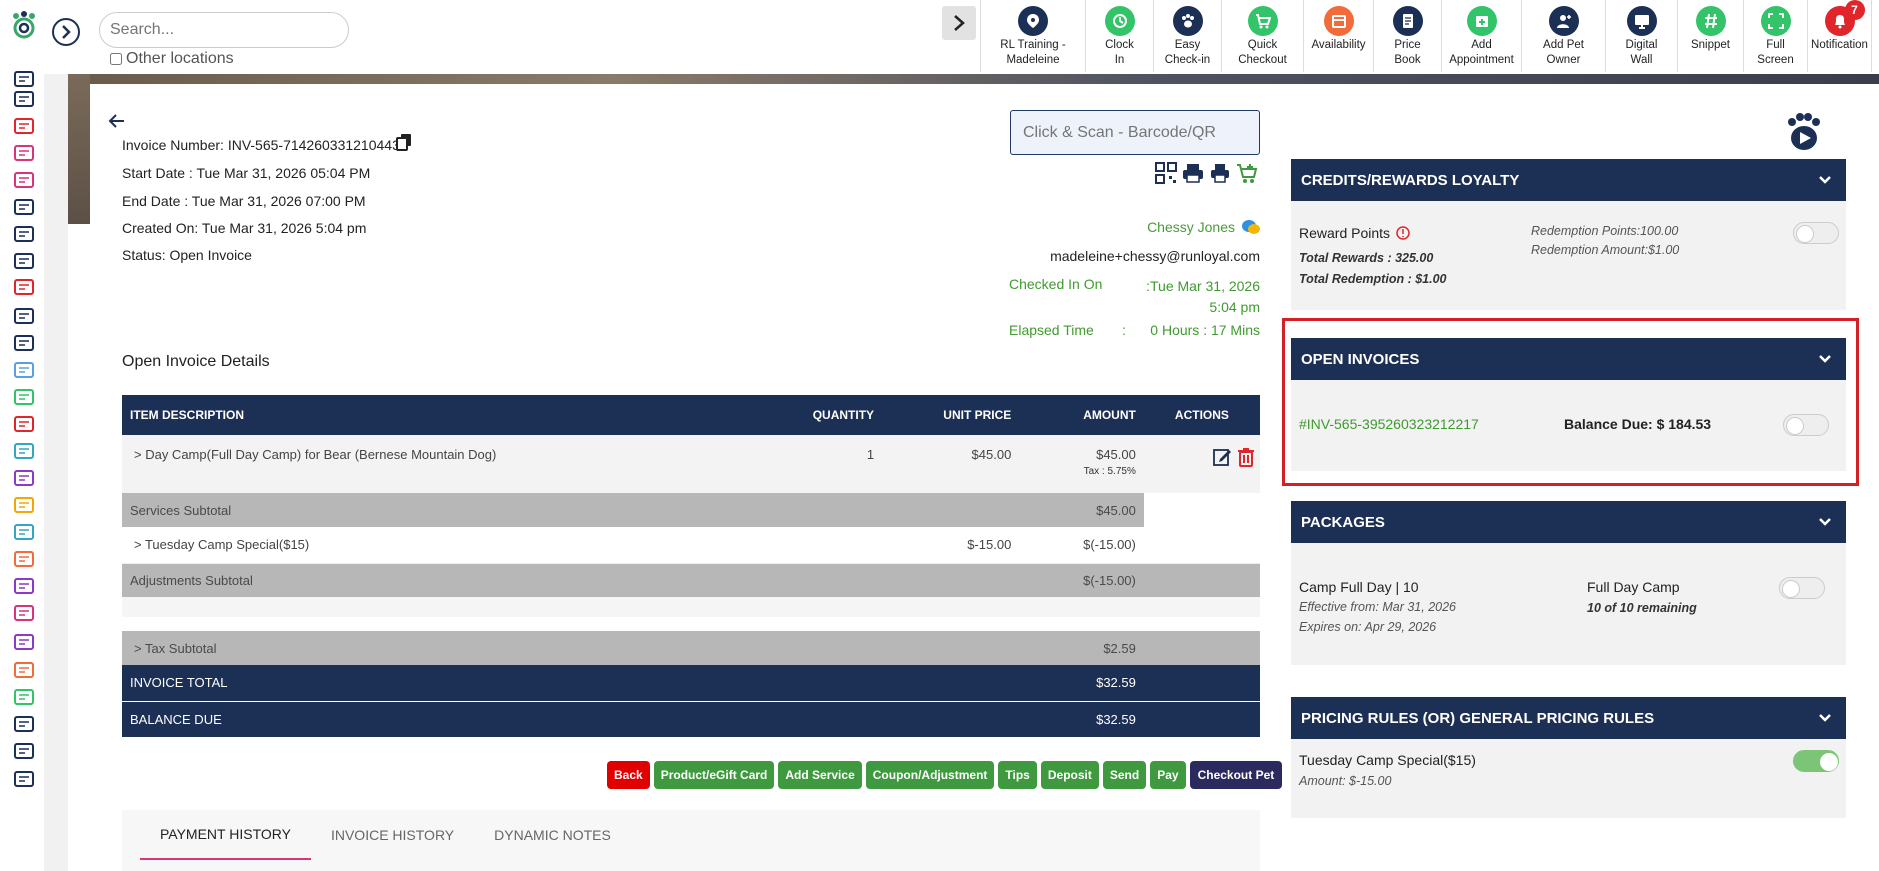 This screenshot has height=871, width=1879. Describe the element at coordinates (714, 775) in the screenshot. I see `product-egift-button: Product/eGift Card` at that location.